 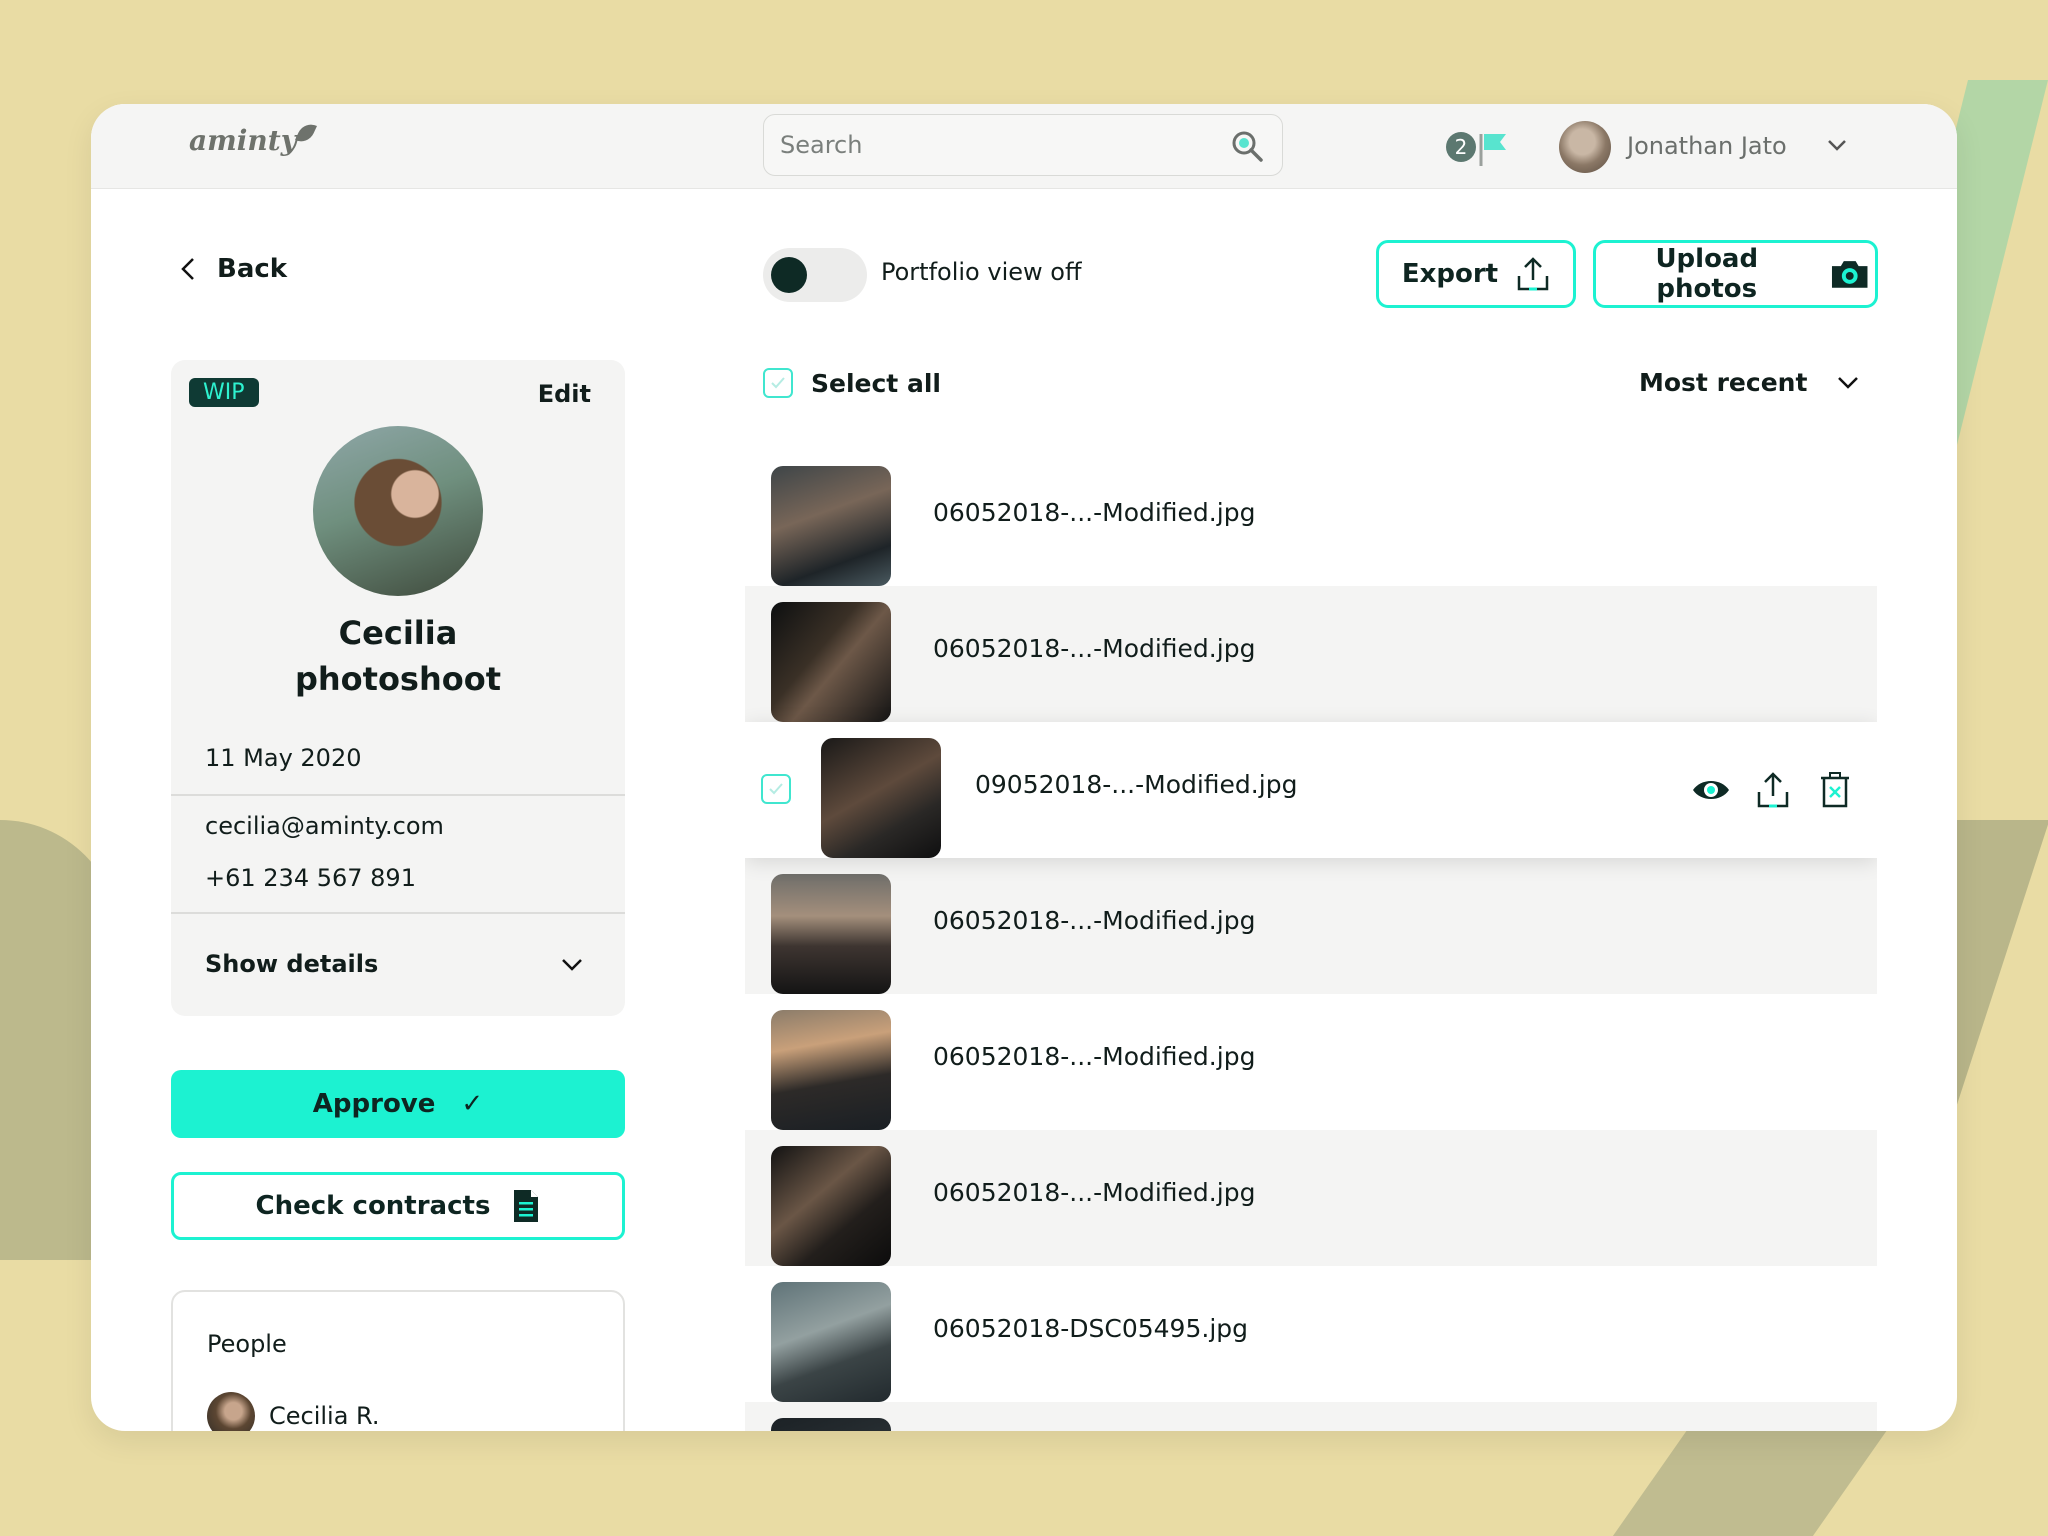 What do you see at coordinates (526, 1206) in the screenshot?
I see `document-icon` at bounding box center [526, 1206].